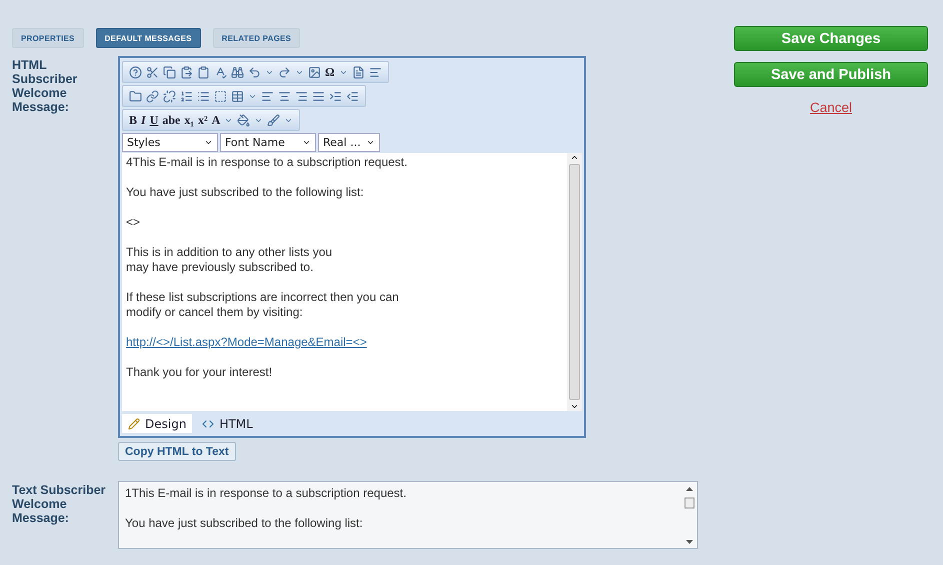  What do you see at coordinates (574, 157) in the screenshot?
I see `scroll-up-icon` at bounding box center [574, 157].